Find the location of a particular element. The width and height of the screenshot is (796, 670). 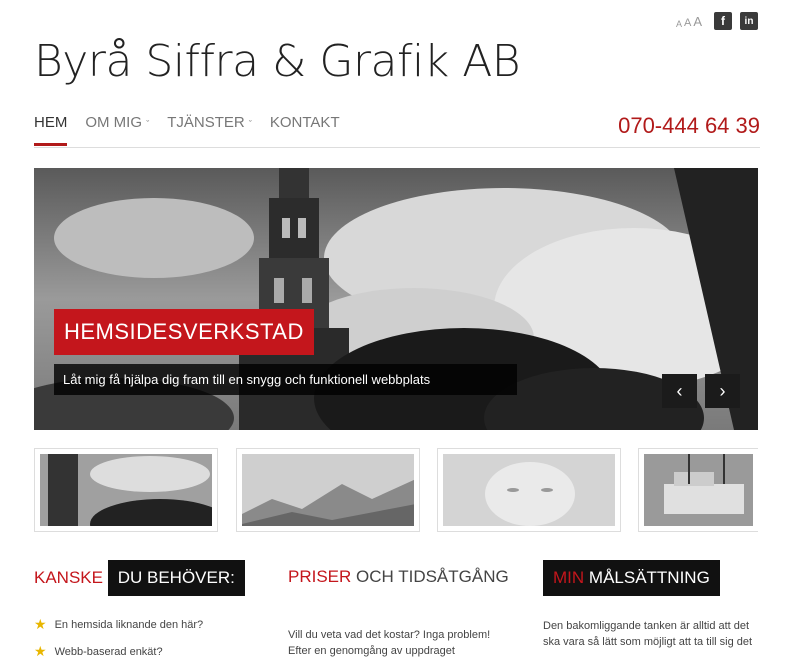

slider-prev-button: ‹ is located at coordinates (679, 391).